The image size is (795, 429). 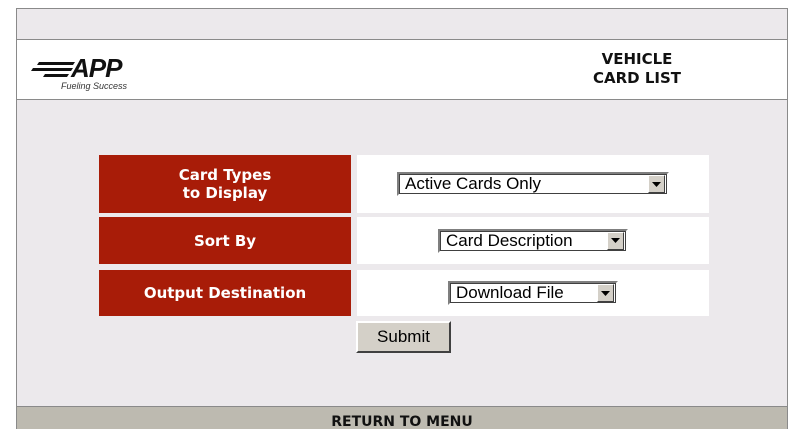 I want to click on header: APP Fueling Success VEHICLE CARD LIST, so click(x=402, y=70).